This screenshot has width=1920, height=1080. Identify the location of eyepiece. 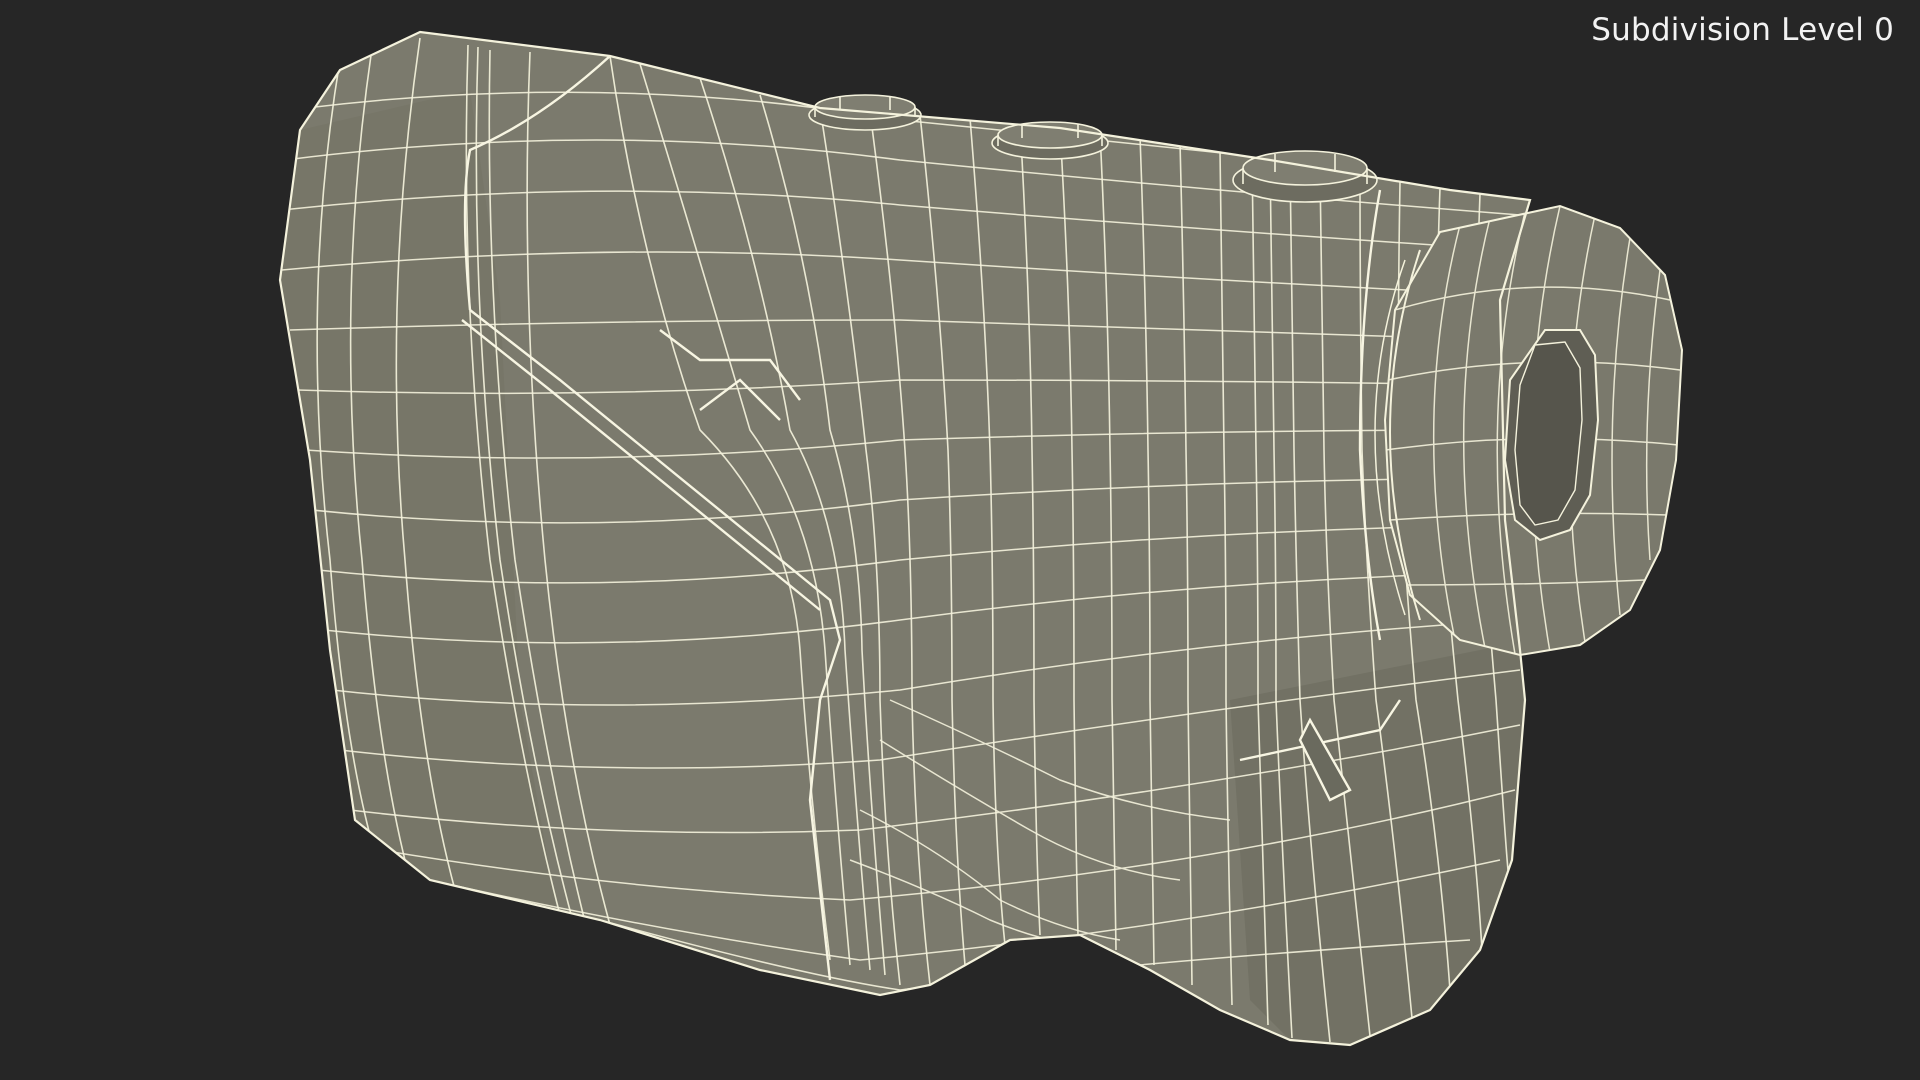
(1529, 430).